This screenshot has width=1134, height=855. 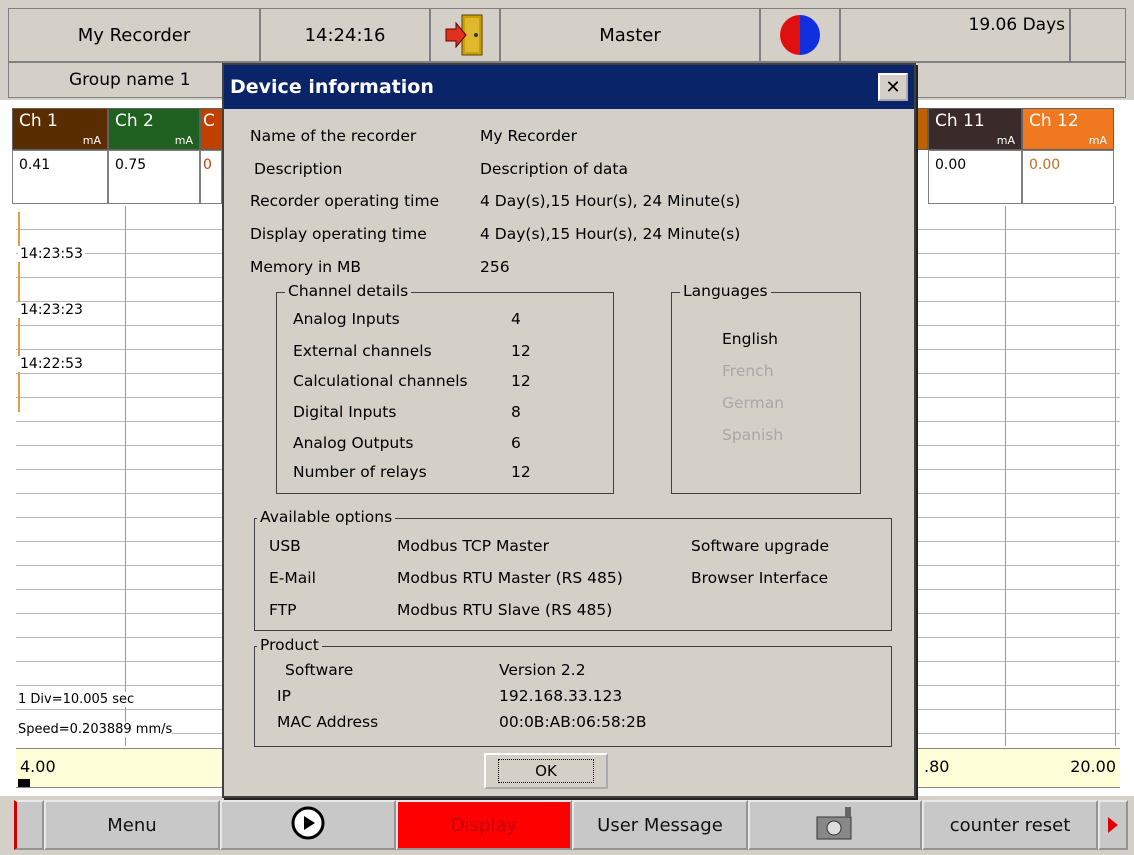 I want to click on channel-3-value-cell: 0, so click(x=211, y=177).